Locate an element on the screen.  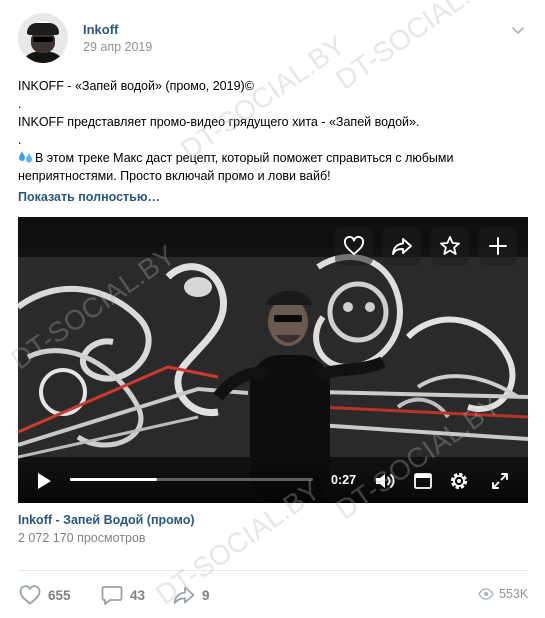
miniplayer-button is located at coordinates (423, 481).